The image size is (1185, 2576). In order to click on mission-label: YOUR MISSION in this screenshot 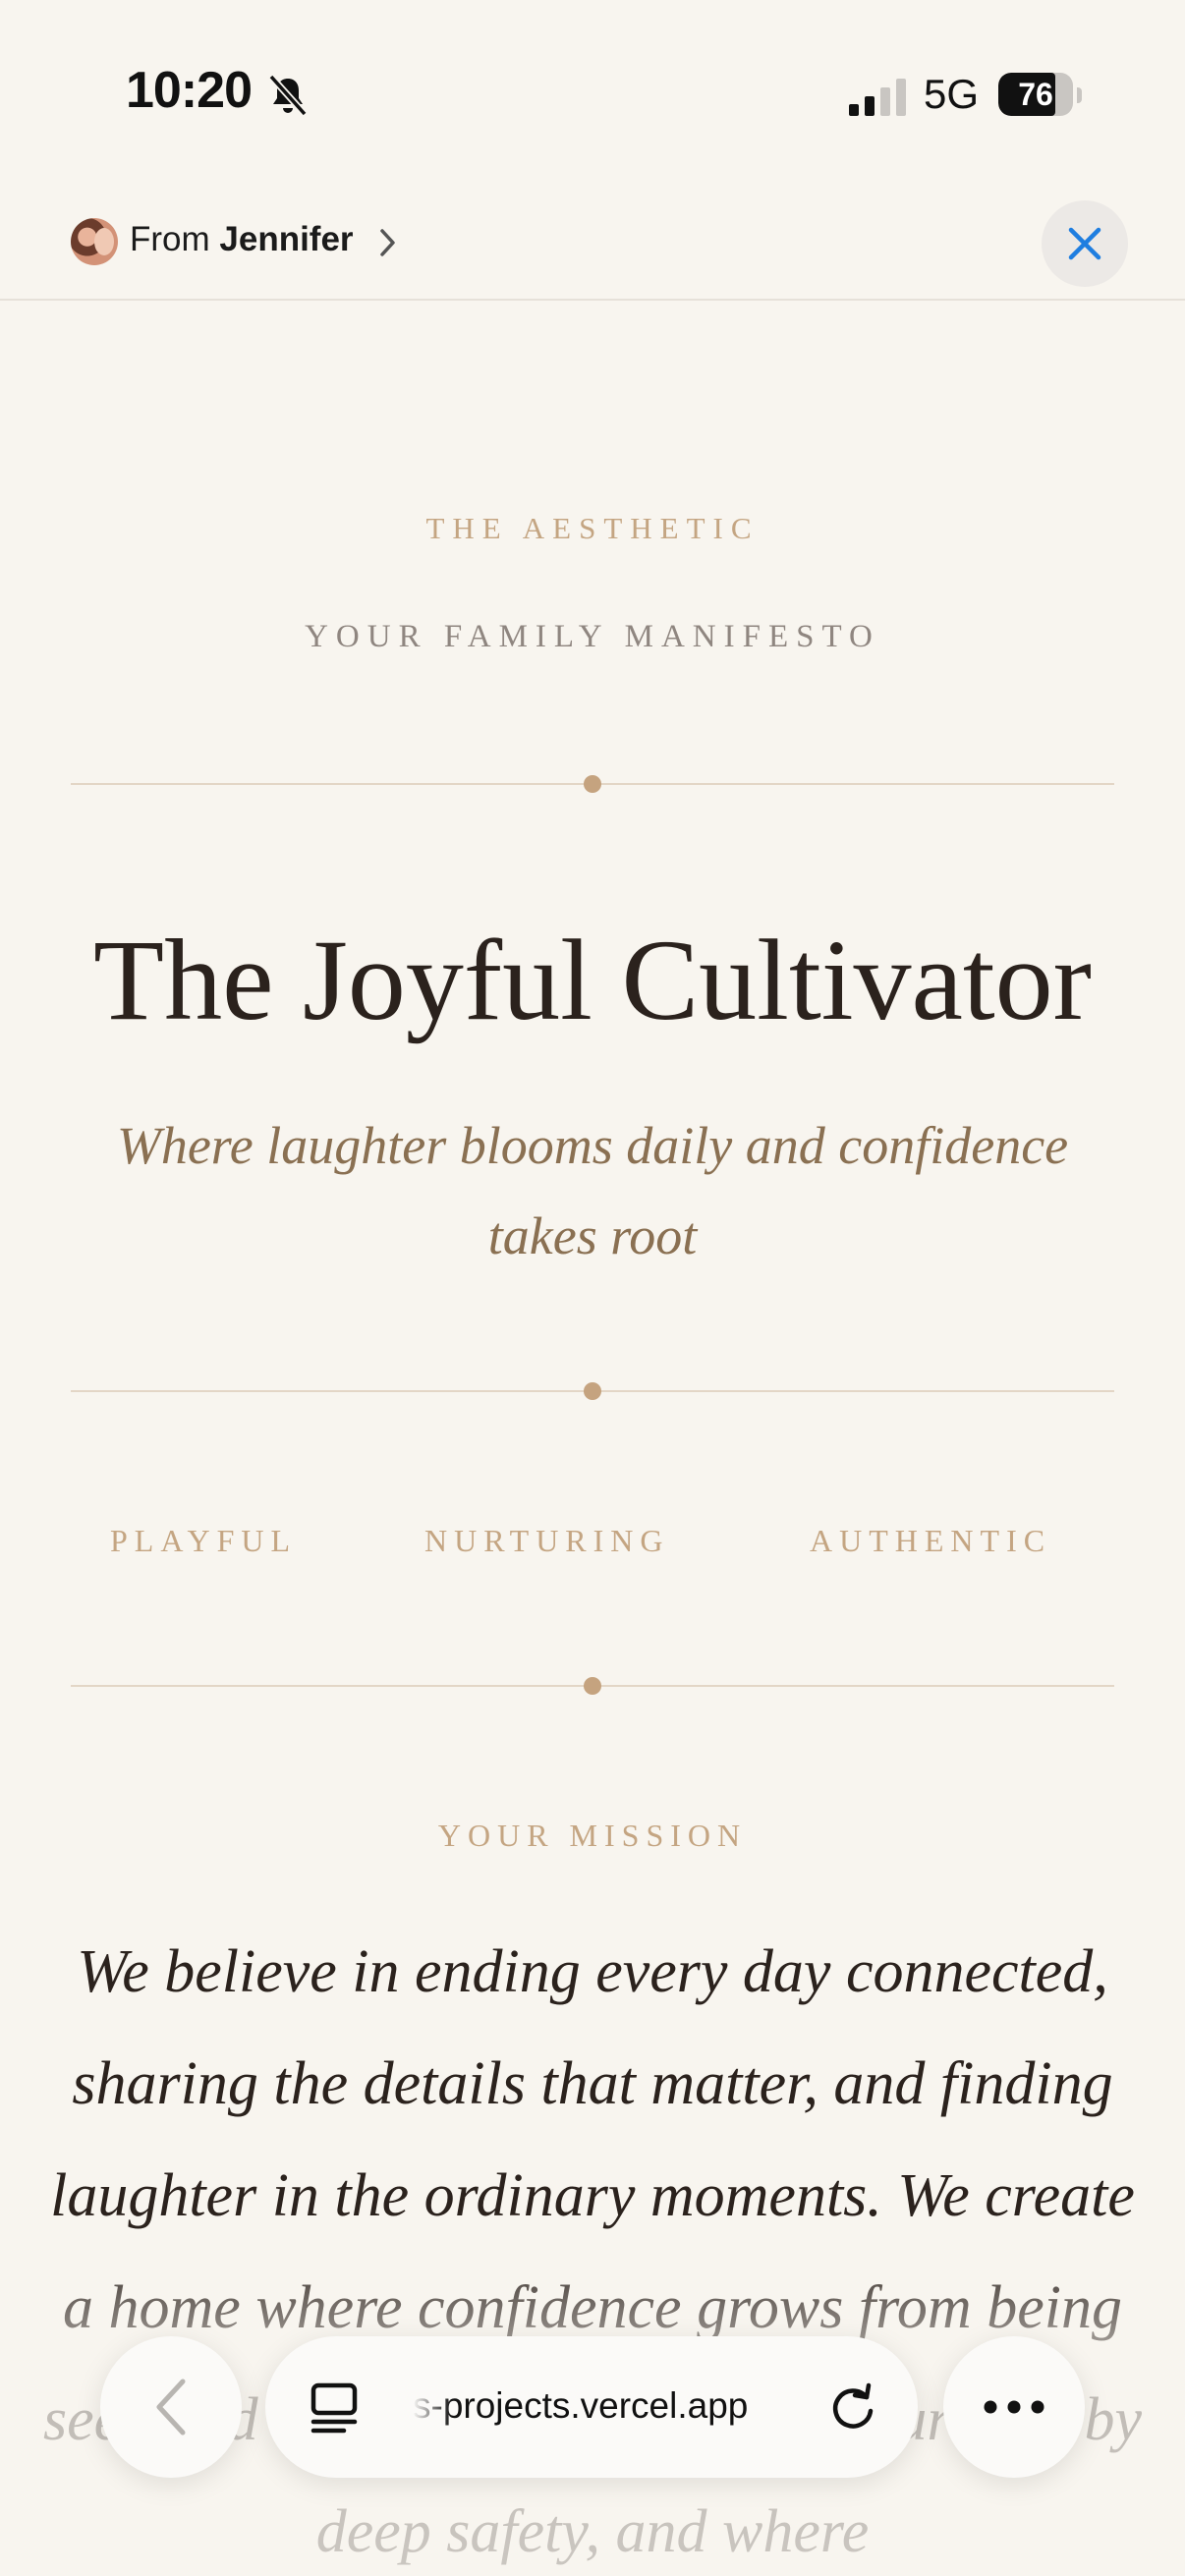, I will do `click(592, 1835)`.